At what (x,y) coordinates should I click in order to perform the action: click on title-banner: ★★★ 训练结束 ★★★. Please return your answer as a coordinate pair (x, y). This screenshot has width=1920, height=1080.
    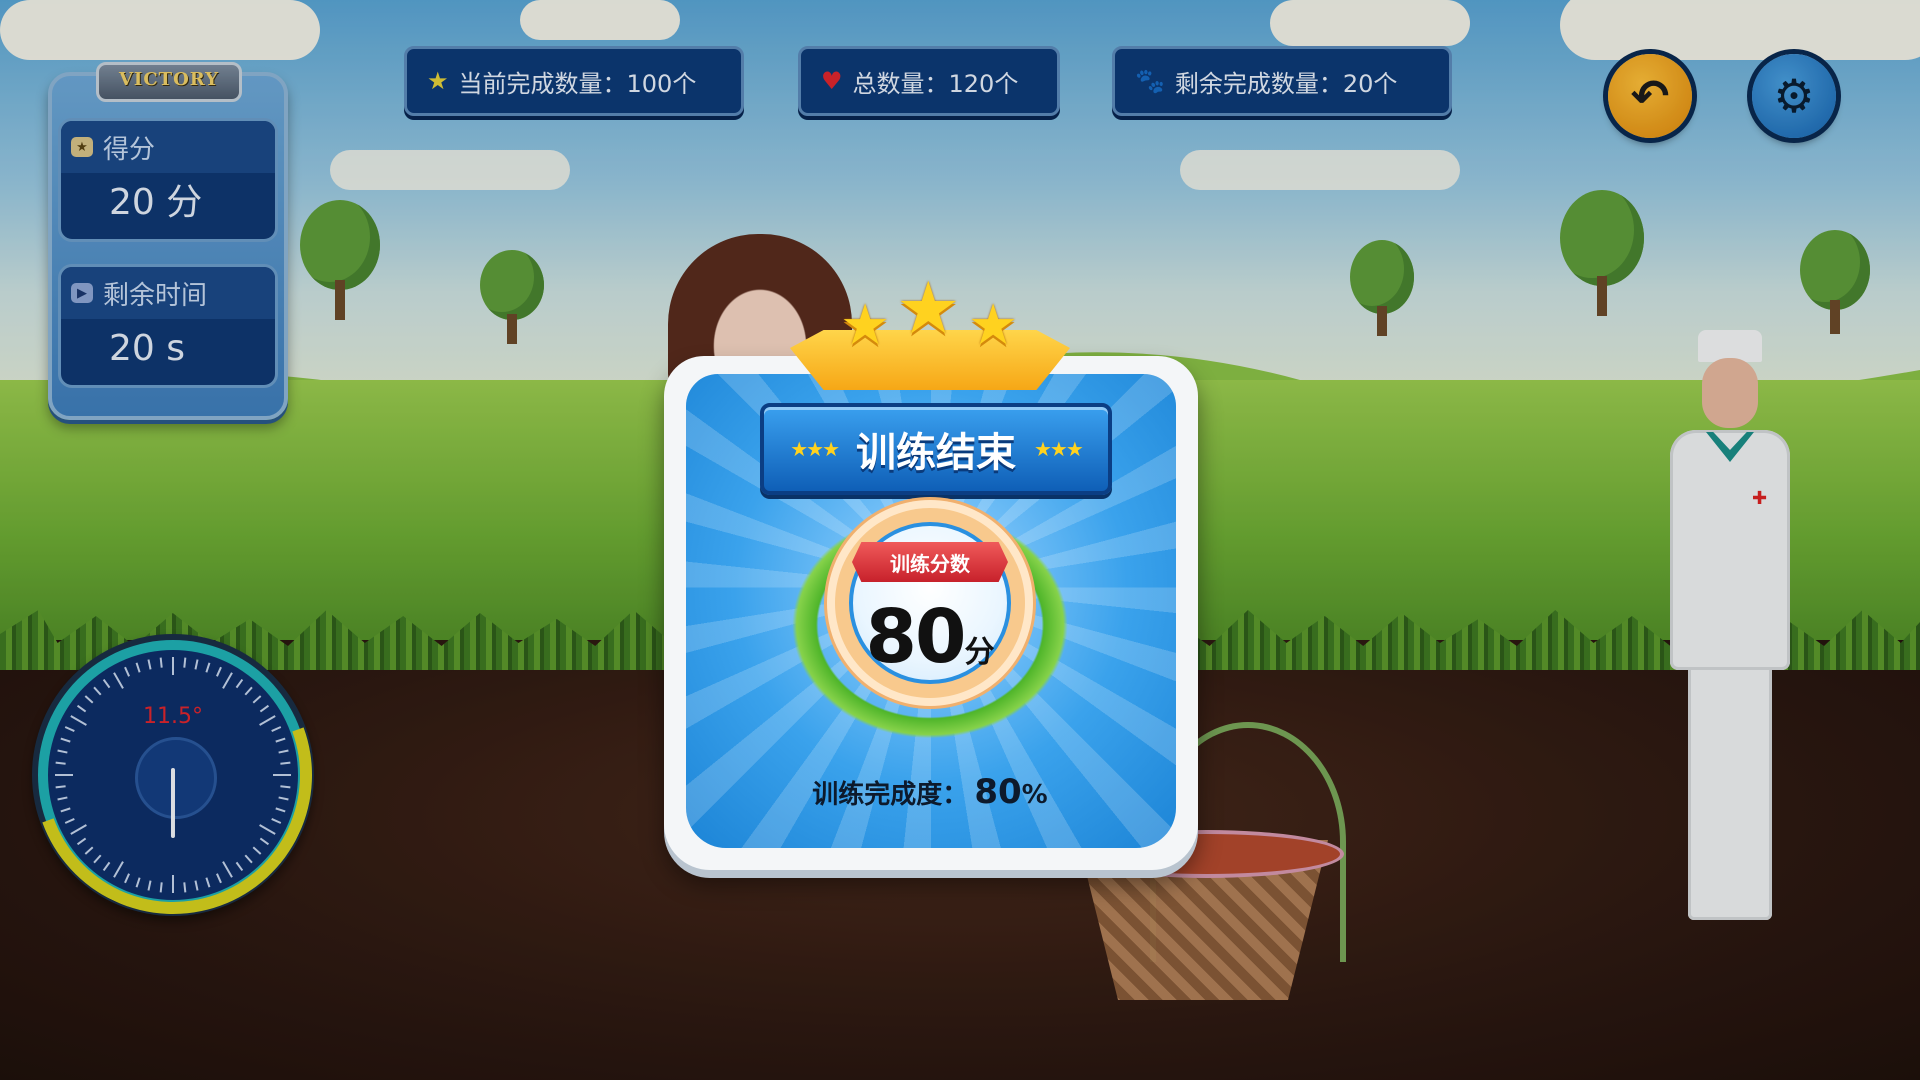
    Looking at the image, I should click on (936, 449).